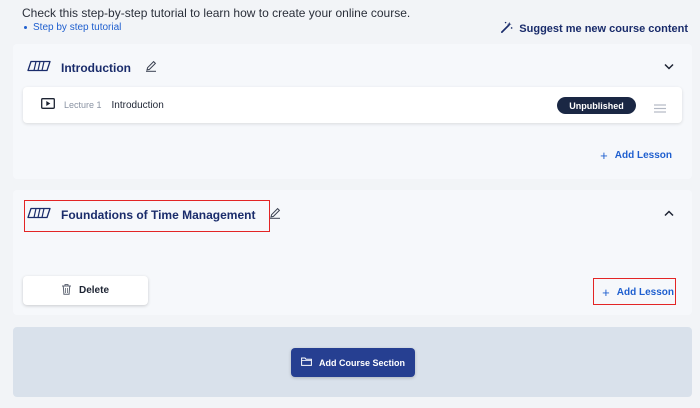 This screenshot has height=408, width=700. Describe the element at coordinates (96, 67) in the screenshot. I see `section-title: Introduction` at that location.